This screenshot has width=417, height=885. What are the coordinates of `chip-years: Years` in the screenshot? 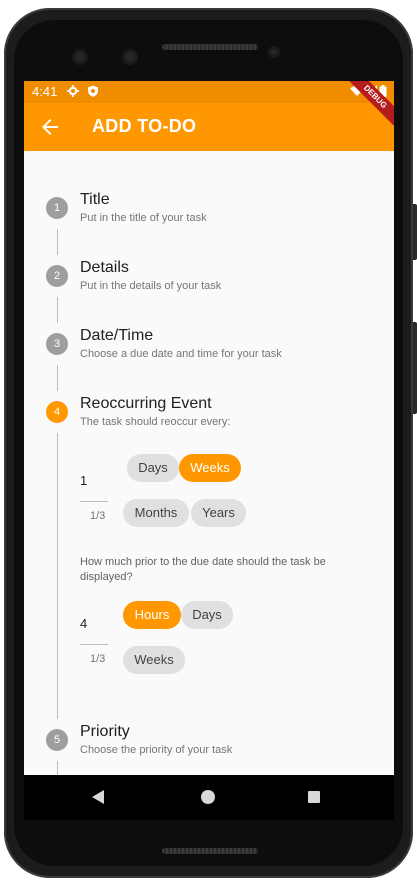 It's located at (218, 513).